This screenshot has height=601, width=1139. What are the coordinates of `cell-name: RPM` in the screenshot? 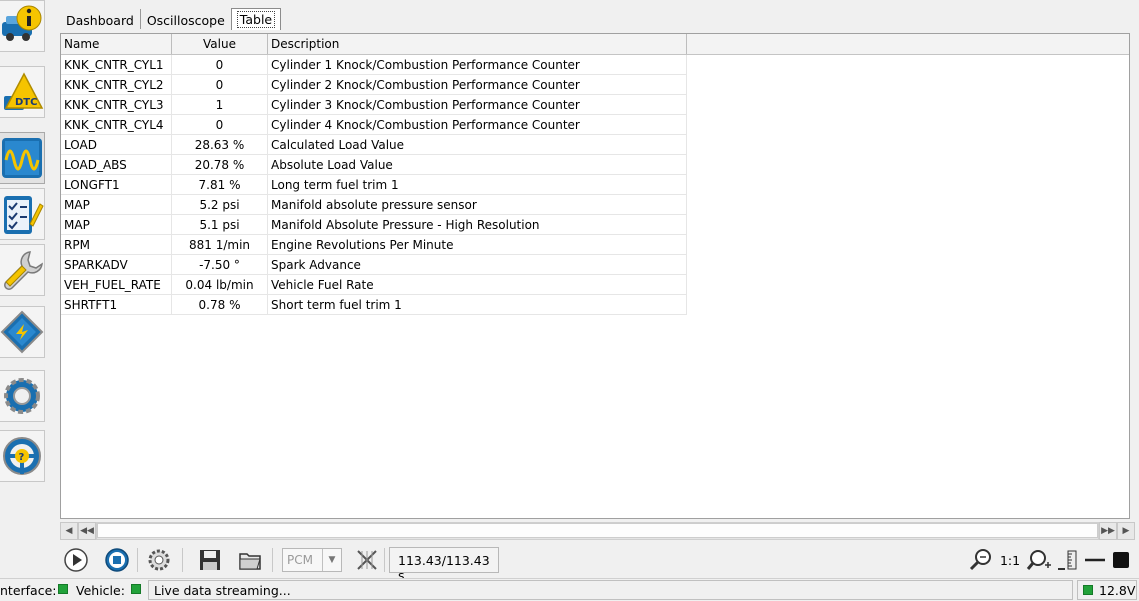 It's located at (116, 245).